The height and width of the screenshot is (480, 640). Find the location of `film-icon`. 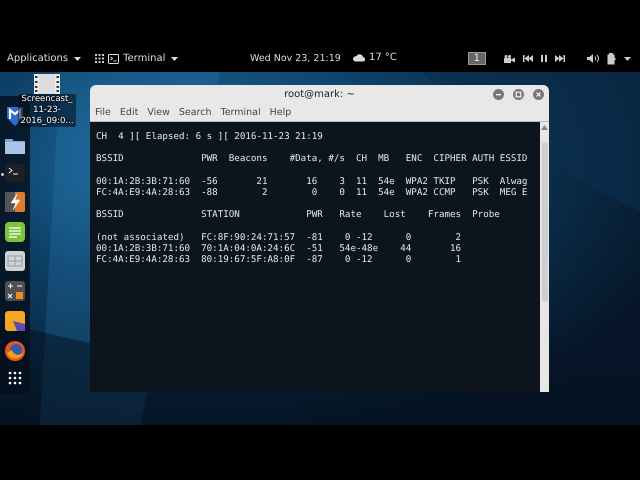

film-icon is located at coordinates (47, 84).